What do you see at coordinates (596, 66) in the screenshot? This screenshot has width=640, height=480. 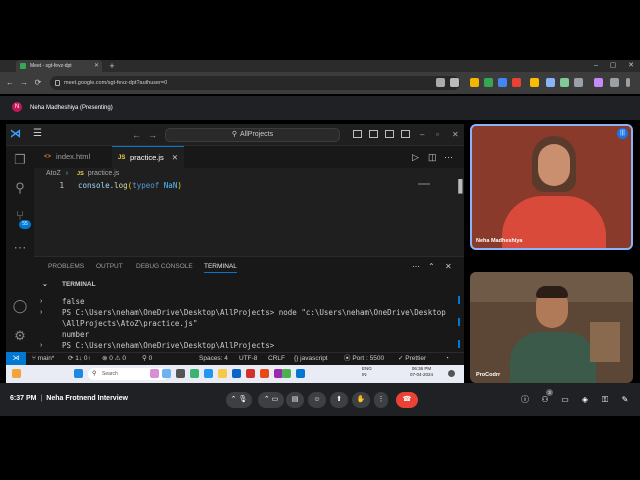 I see `minimize-window-icon: –` at bounding box center [596, 66].